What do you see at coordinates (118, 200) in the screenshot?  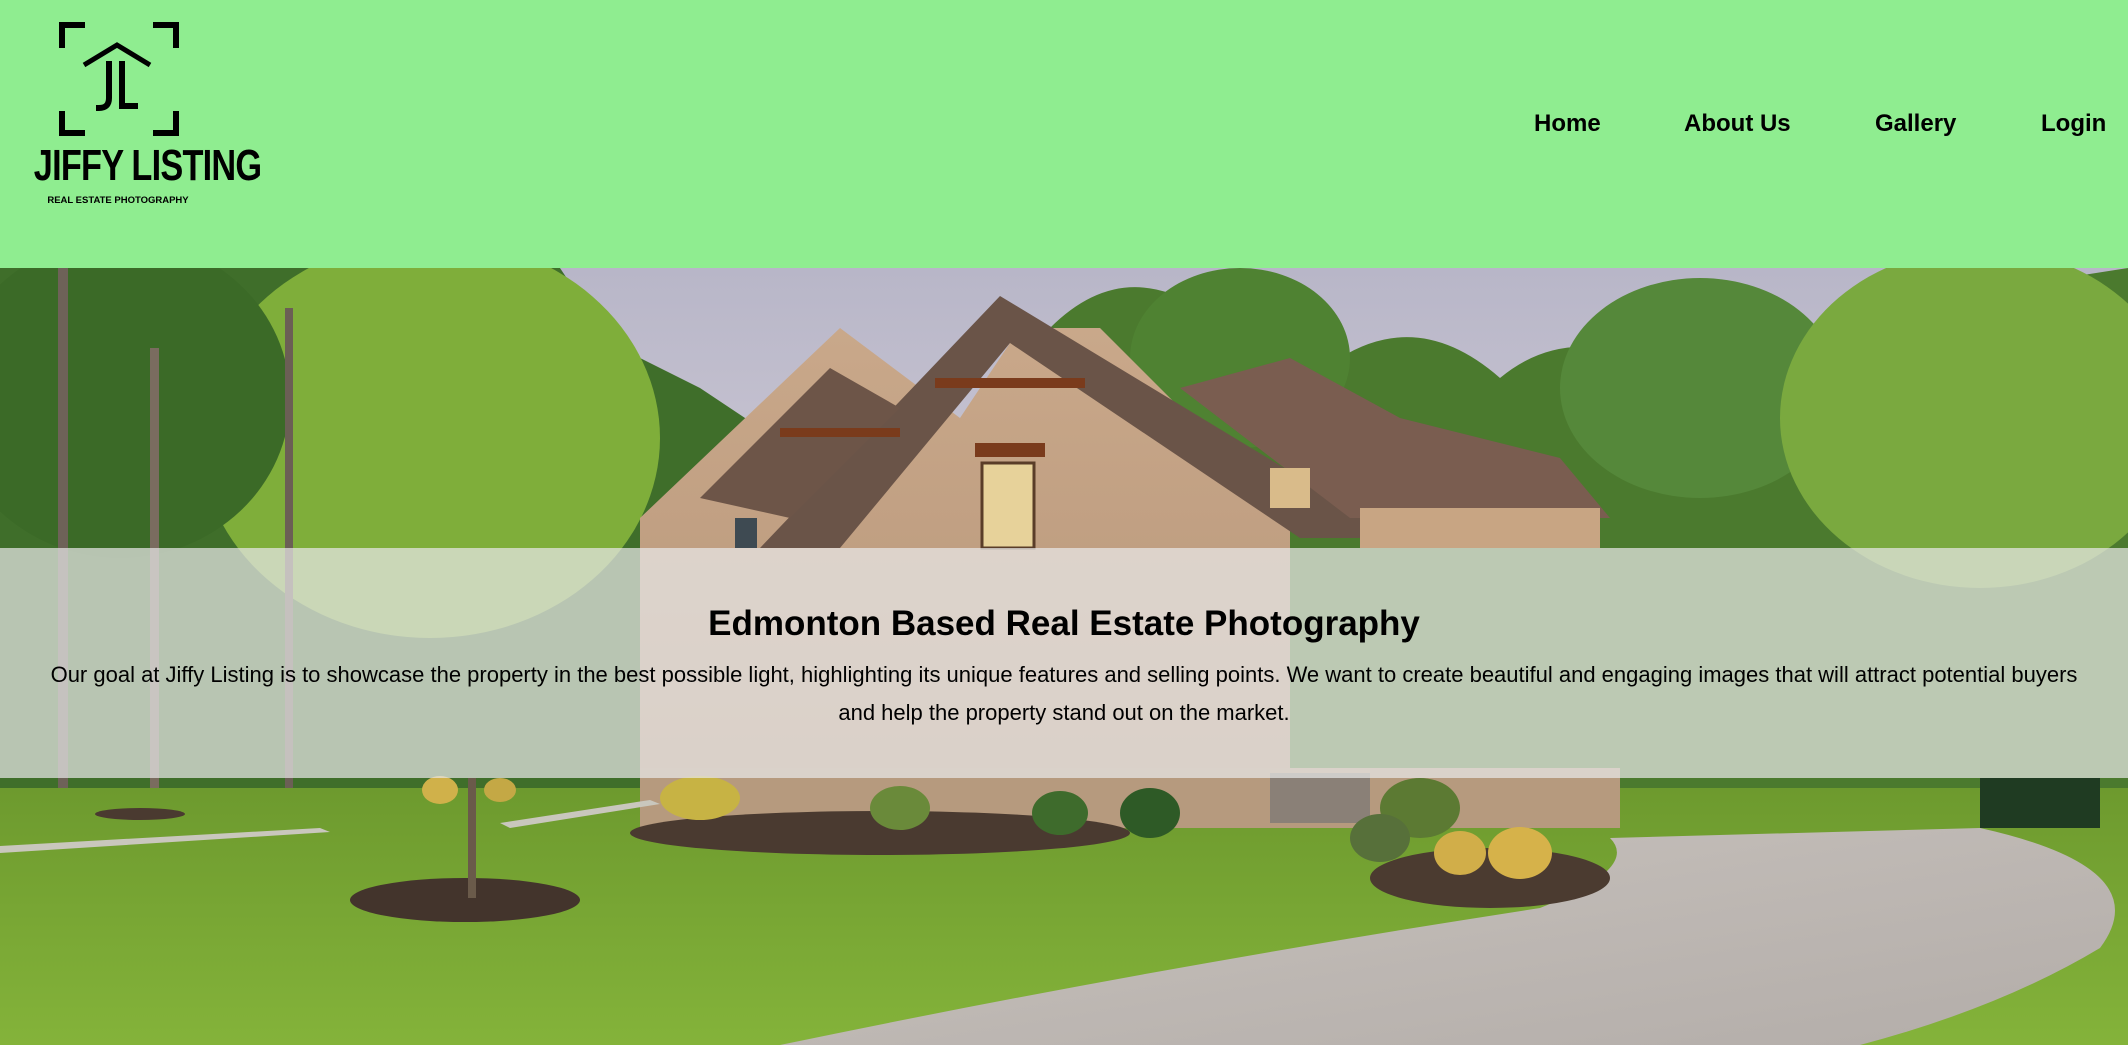 I see `brand-tagline: REAL ESTATE PHOTOGRAPHY` at bounding box center [118, 200].